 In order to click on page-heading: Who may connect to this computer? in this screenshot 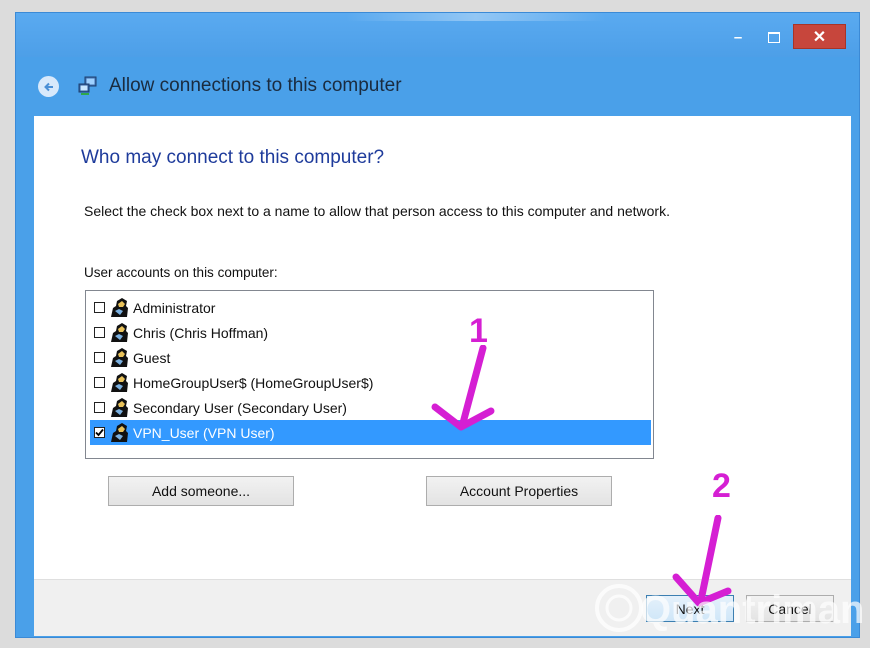, I will do `click(233, 157)`.